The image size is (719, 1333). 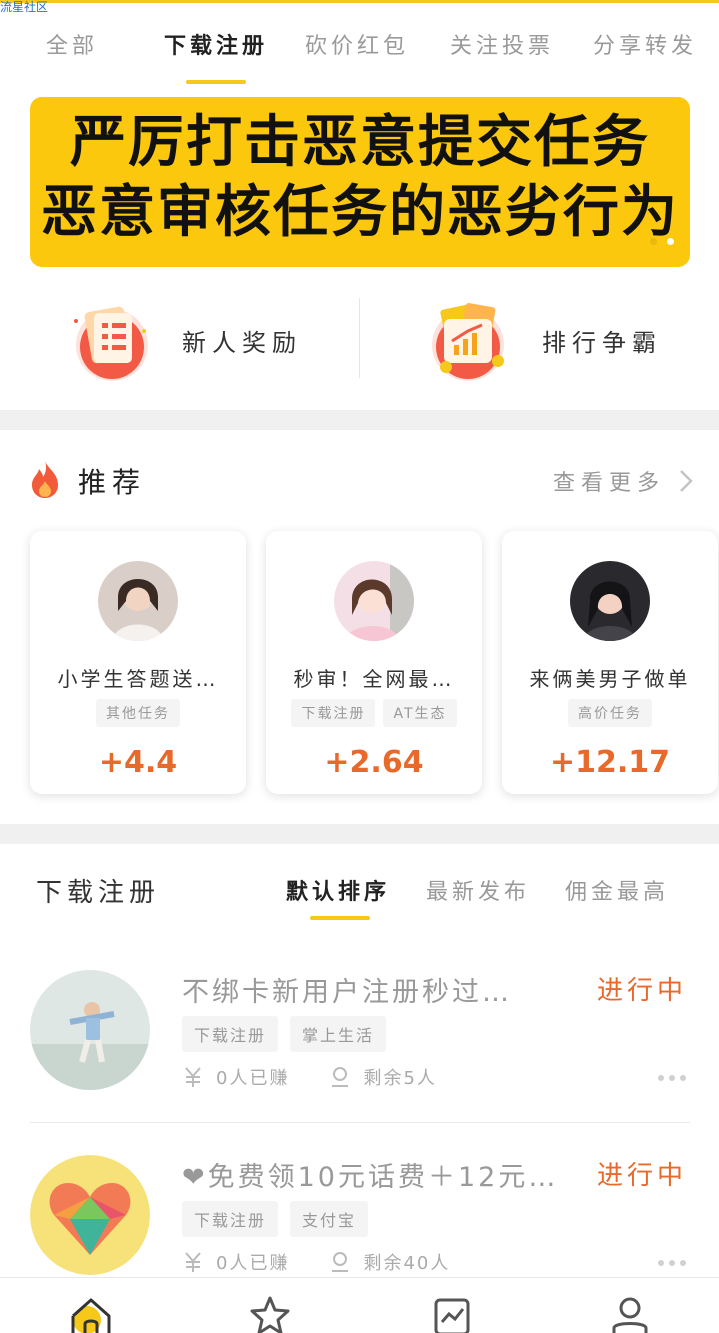 What do you see at coordinates (374, 762) in the screenshot?
I see `card-amount: +2.64` at bounding box center [374, 762].